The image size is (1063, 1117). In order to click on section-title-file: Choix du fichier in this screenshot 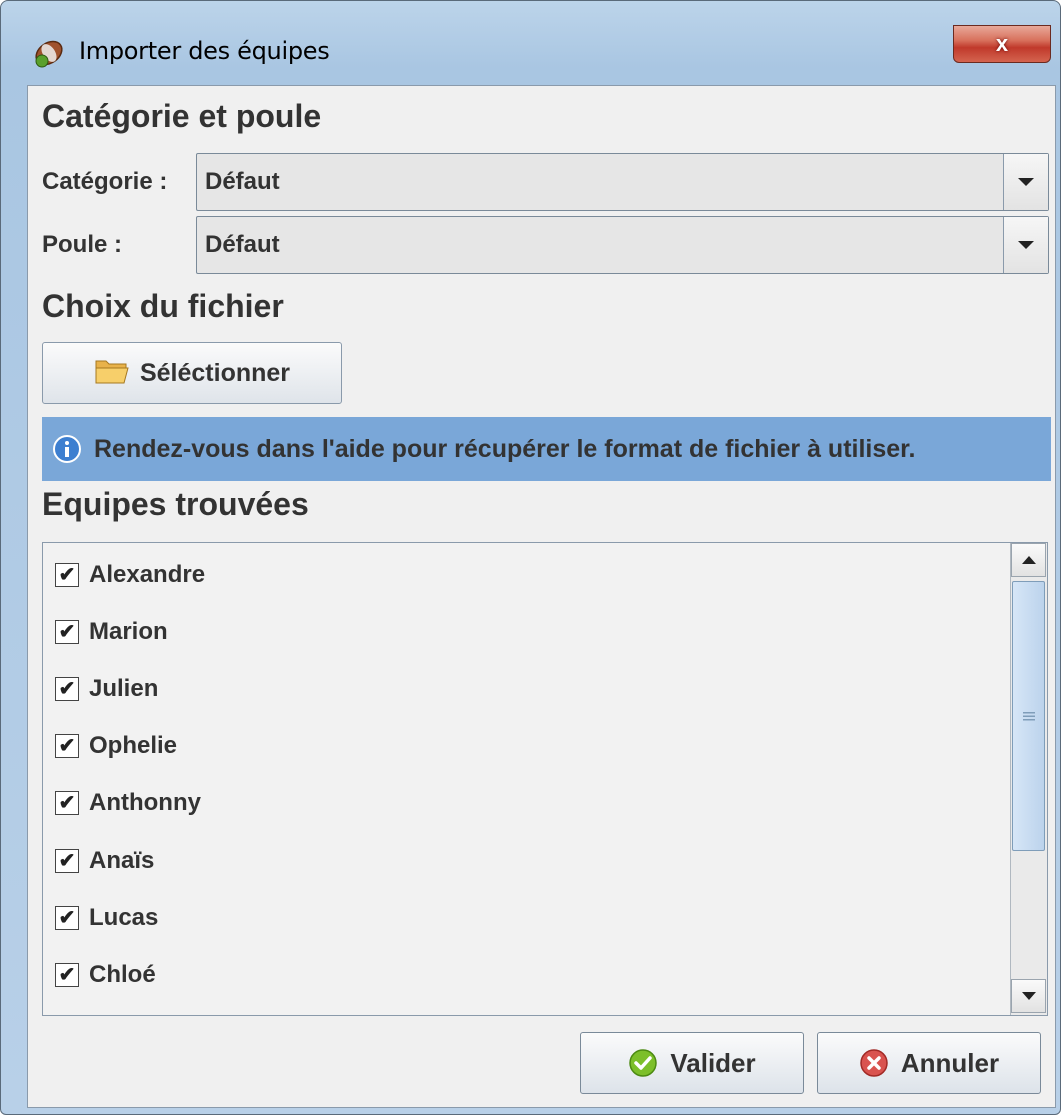, I will do `click(163, 306)`.